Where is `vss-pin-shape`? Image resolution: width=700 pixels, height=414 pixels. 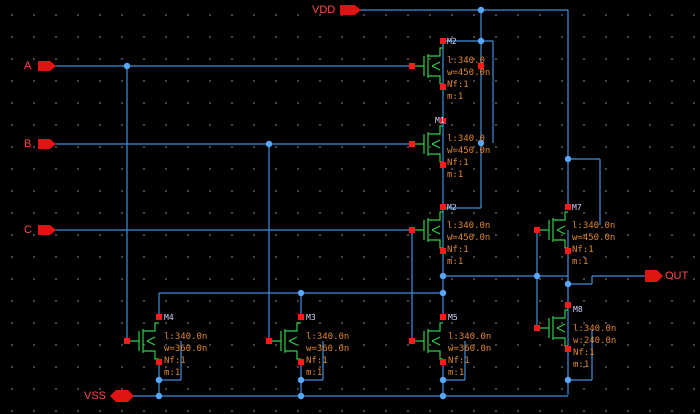
vss-pin-shape is located at coordinates (122, 396).